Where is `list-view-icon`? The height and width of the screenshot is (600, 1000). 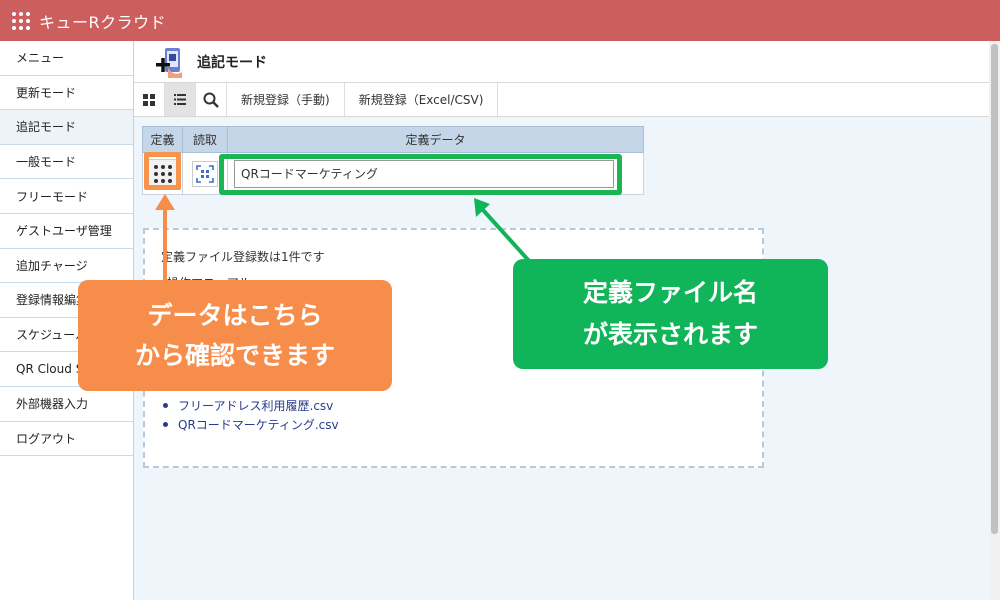
list-view-icon is located at coordinates (180, 99).